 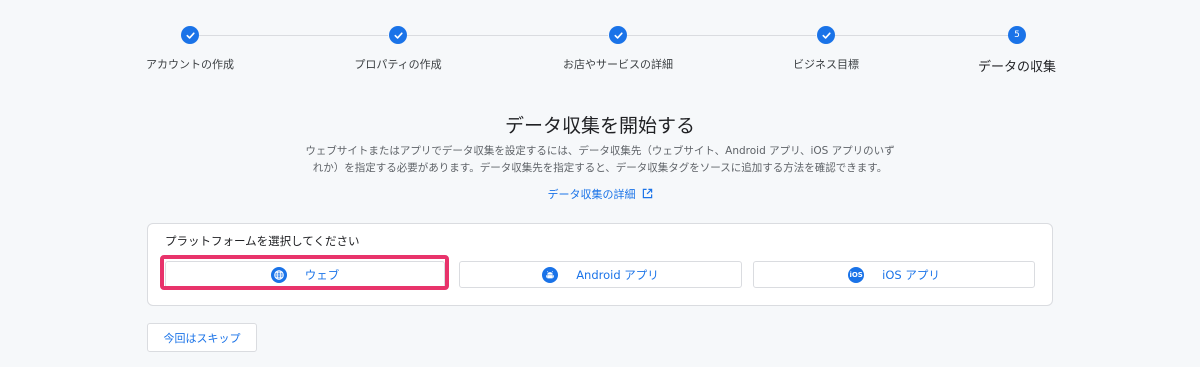 What do you see at coordinates (618, 64) in the screenshot?
I see `step-label: お店やサービスの詳細` at bounding box center [618, 64].